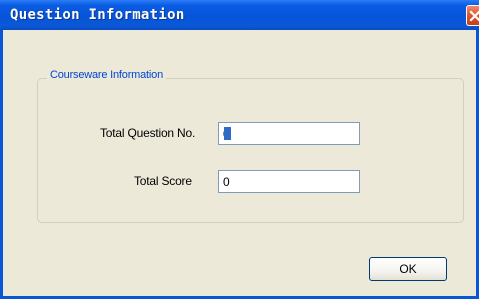 This screenshot has width=479, height=299. What do you see at coordinates (106, 75) in the screenshot?
I see `groupbox-legend: Courseware Information` at bounding box center [106, 75].